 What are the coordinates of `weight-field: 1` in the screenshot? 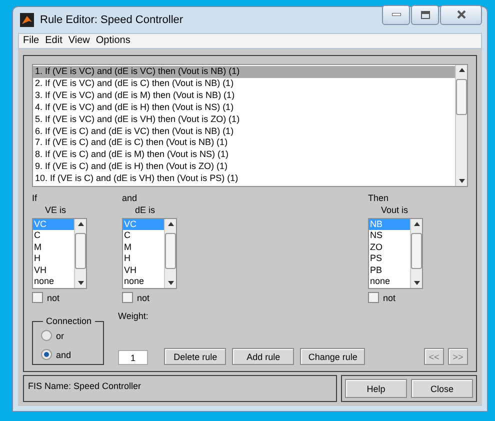 It's located at (133, 357).